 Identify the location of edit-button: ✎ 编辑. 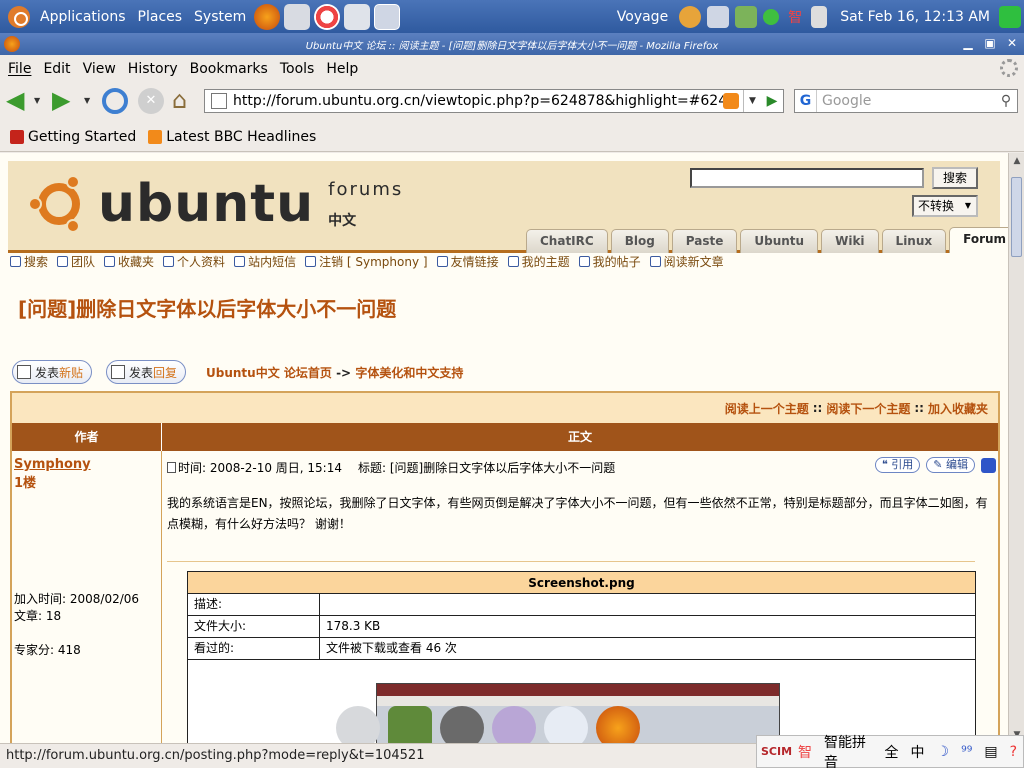
(950, 465).